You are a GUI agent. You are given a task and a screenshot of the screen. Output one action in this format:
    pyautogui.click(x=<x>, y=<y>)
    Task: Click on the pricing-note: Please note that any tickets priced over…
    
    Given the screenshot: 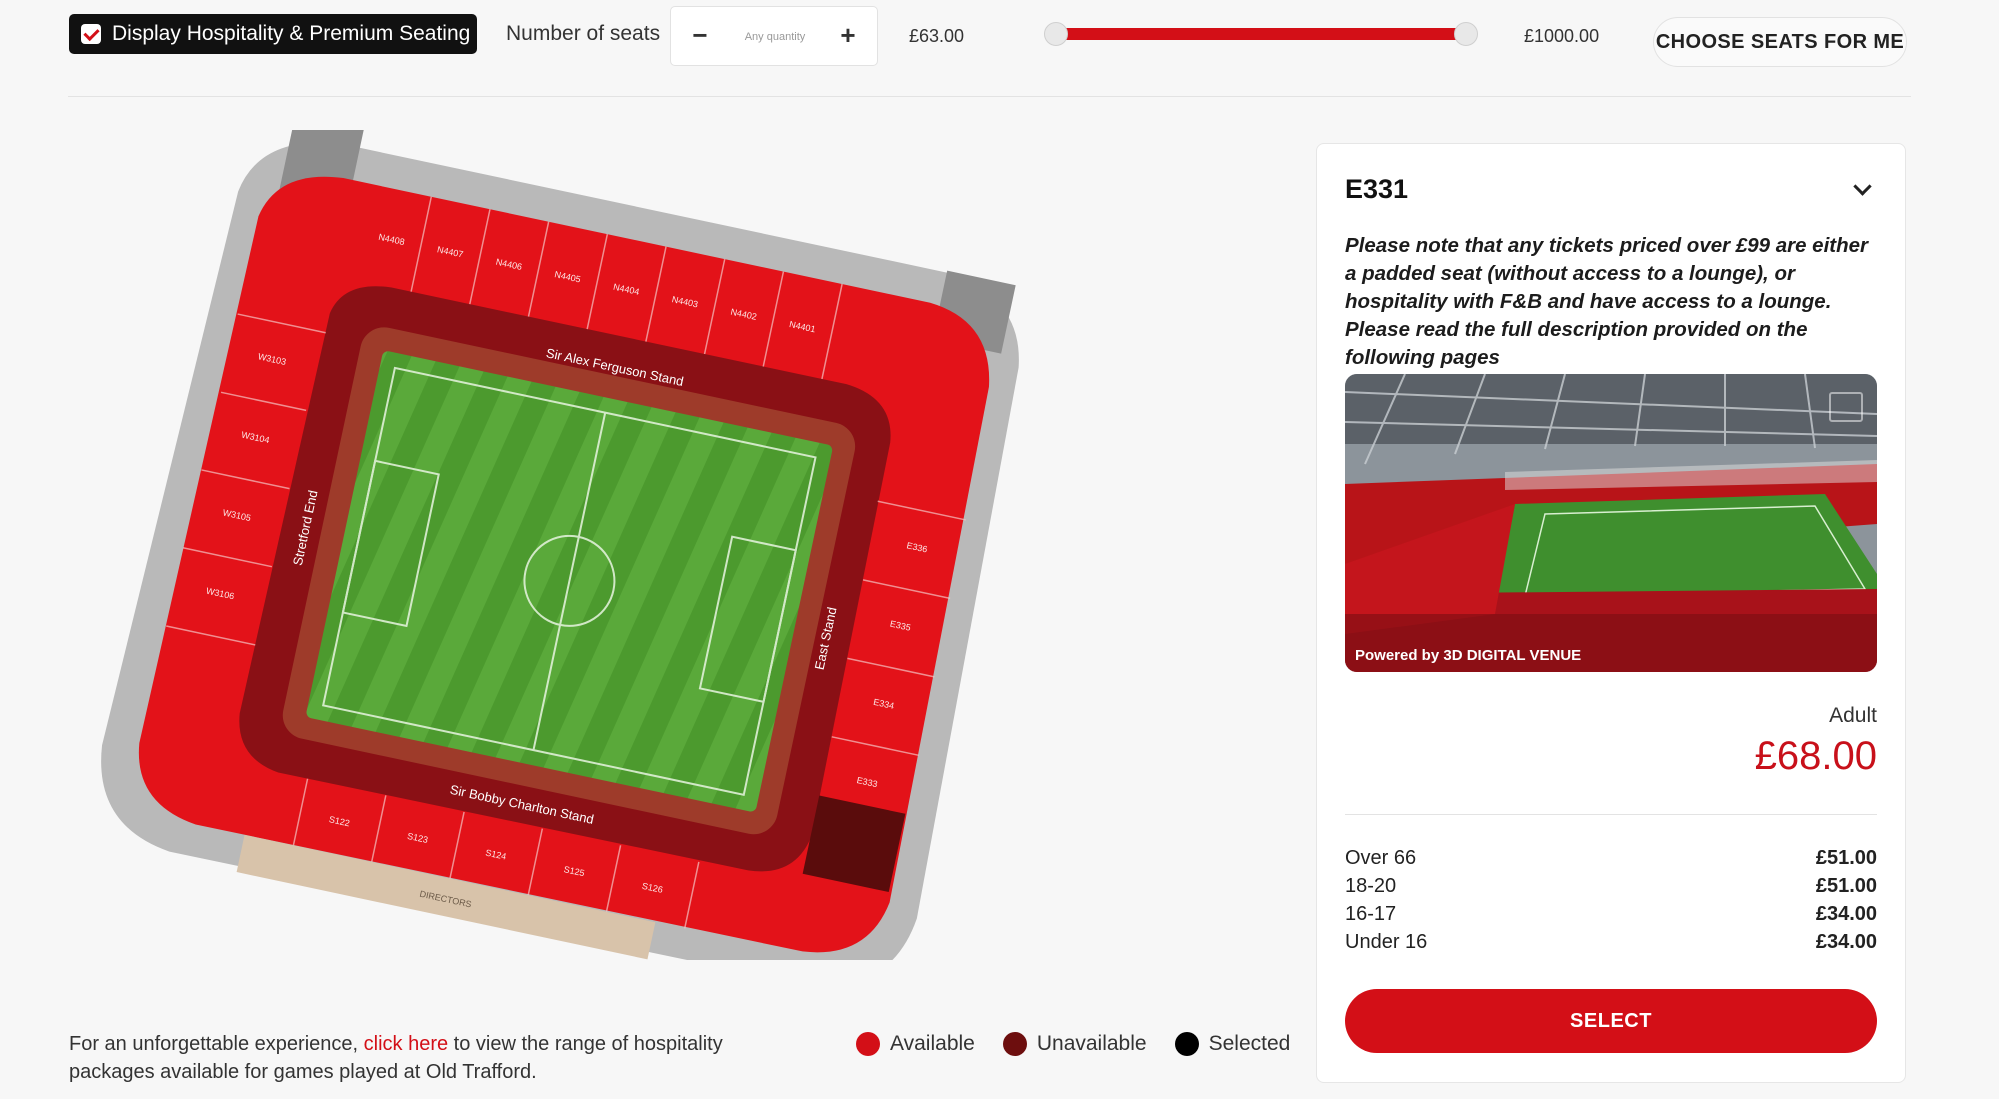 What is the action you would take?
    pyautogui.click(x=1606, y=301)
    